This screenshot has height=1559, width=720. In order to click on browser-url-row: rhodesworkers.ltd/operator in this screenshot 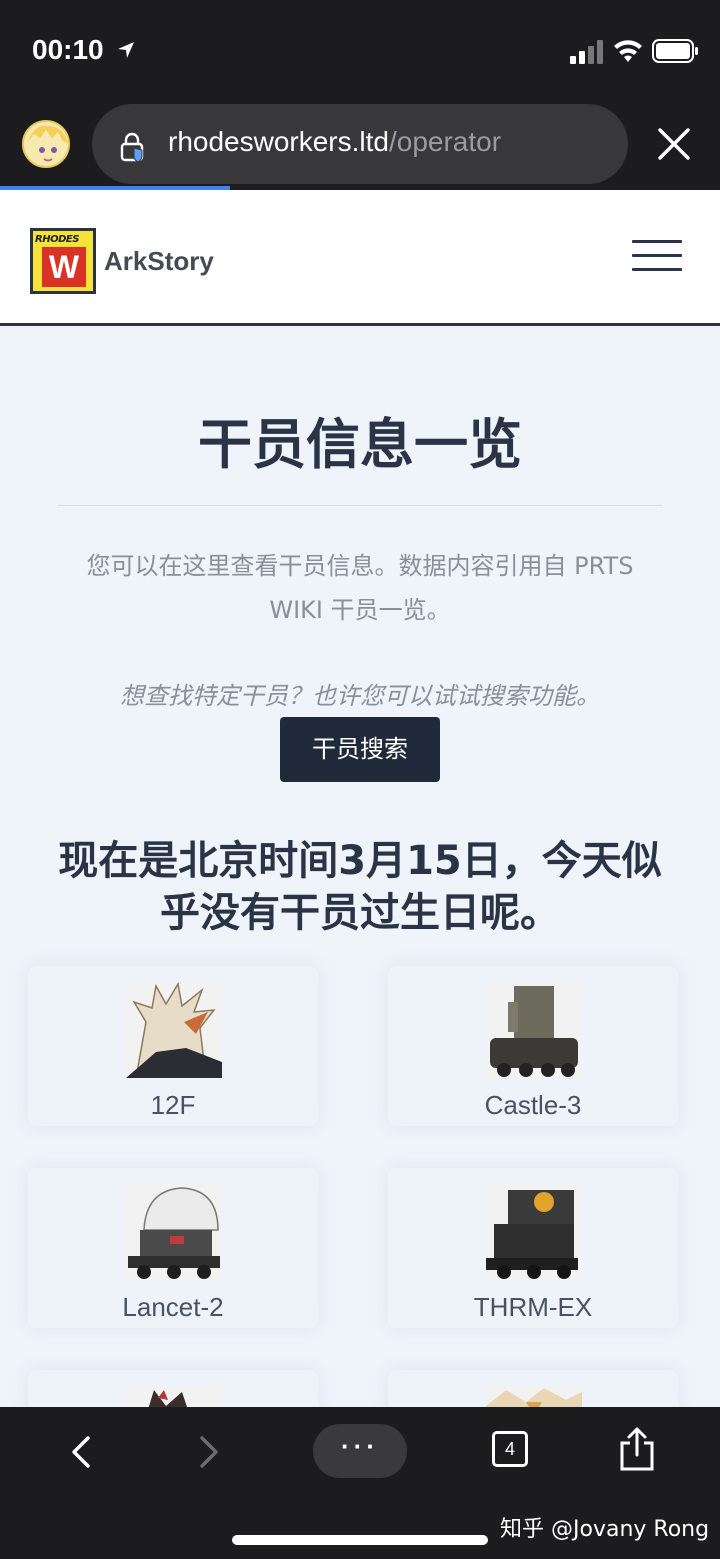, I will do `click(360, 144)`.